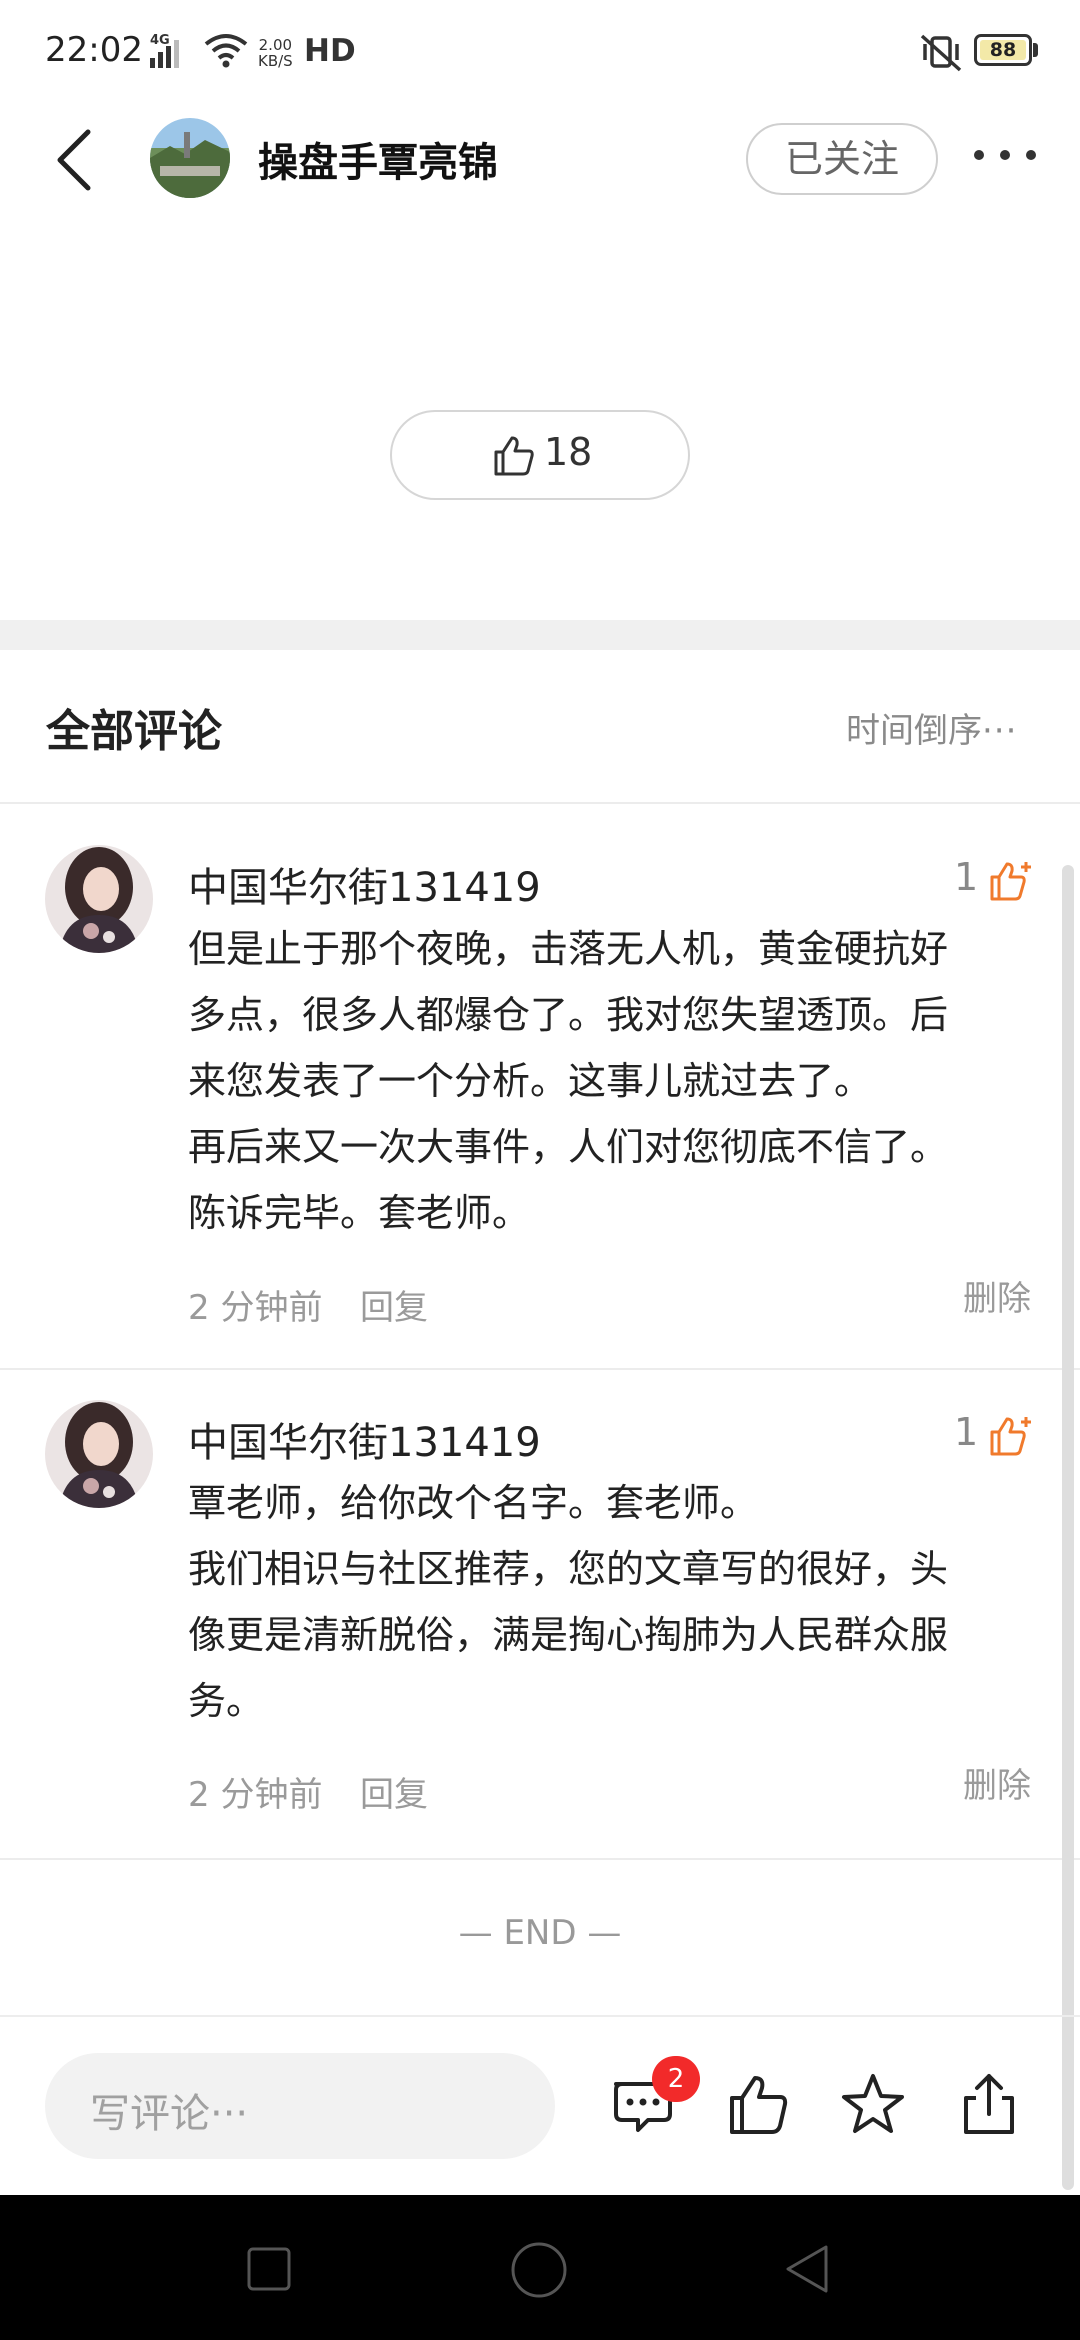 This screenshot has height=2340, width=1080. I want to click on comment-line: 务。, so click(226, 1701).